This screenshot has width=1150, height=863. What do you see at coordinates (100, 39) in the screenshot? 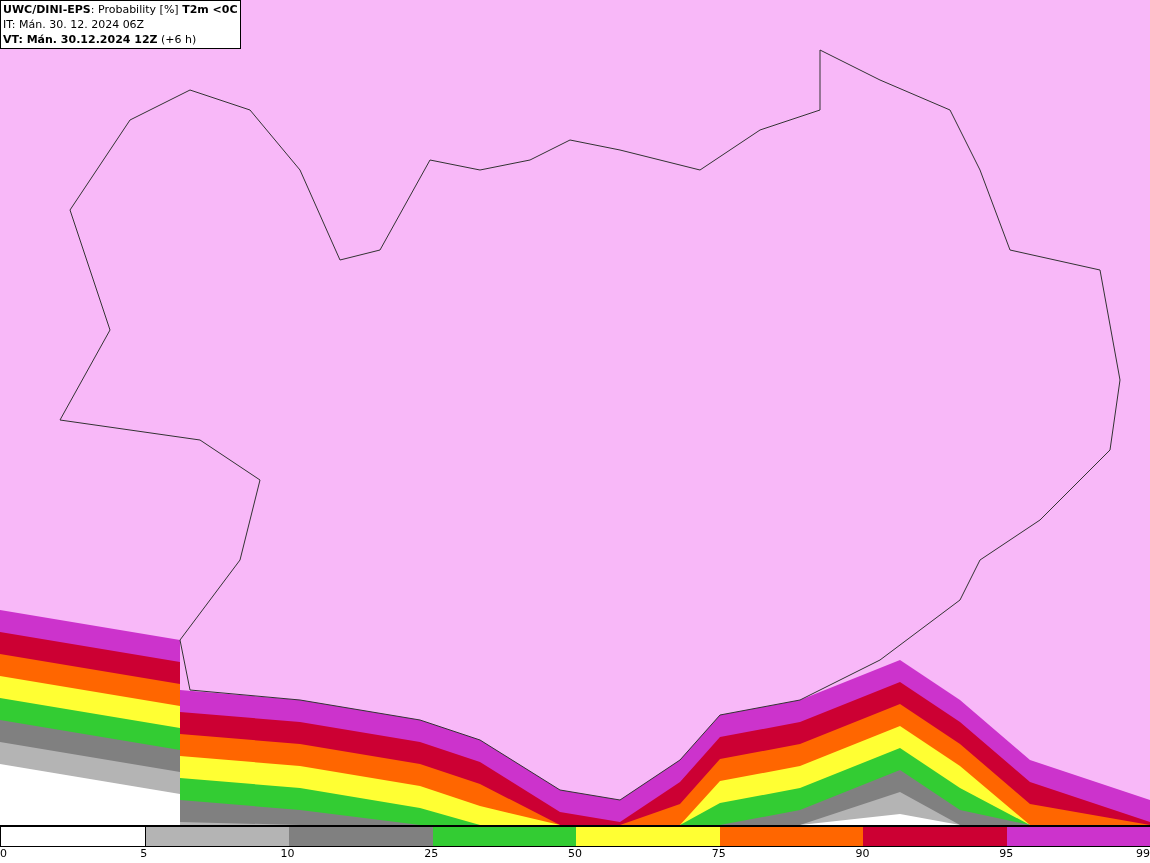
I see `title-line: VT: Mán. 30.12.2024 12Z (+6 h)` at bounding box center [100, 39].